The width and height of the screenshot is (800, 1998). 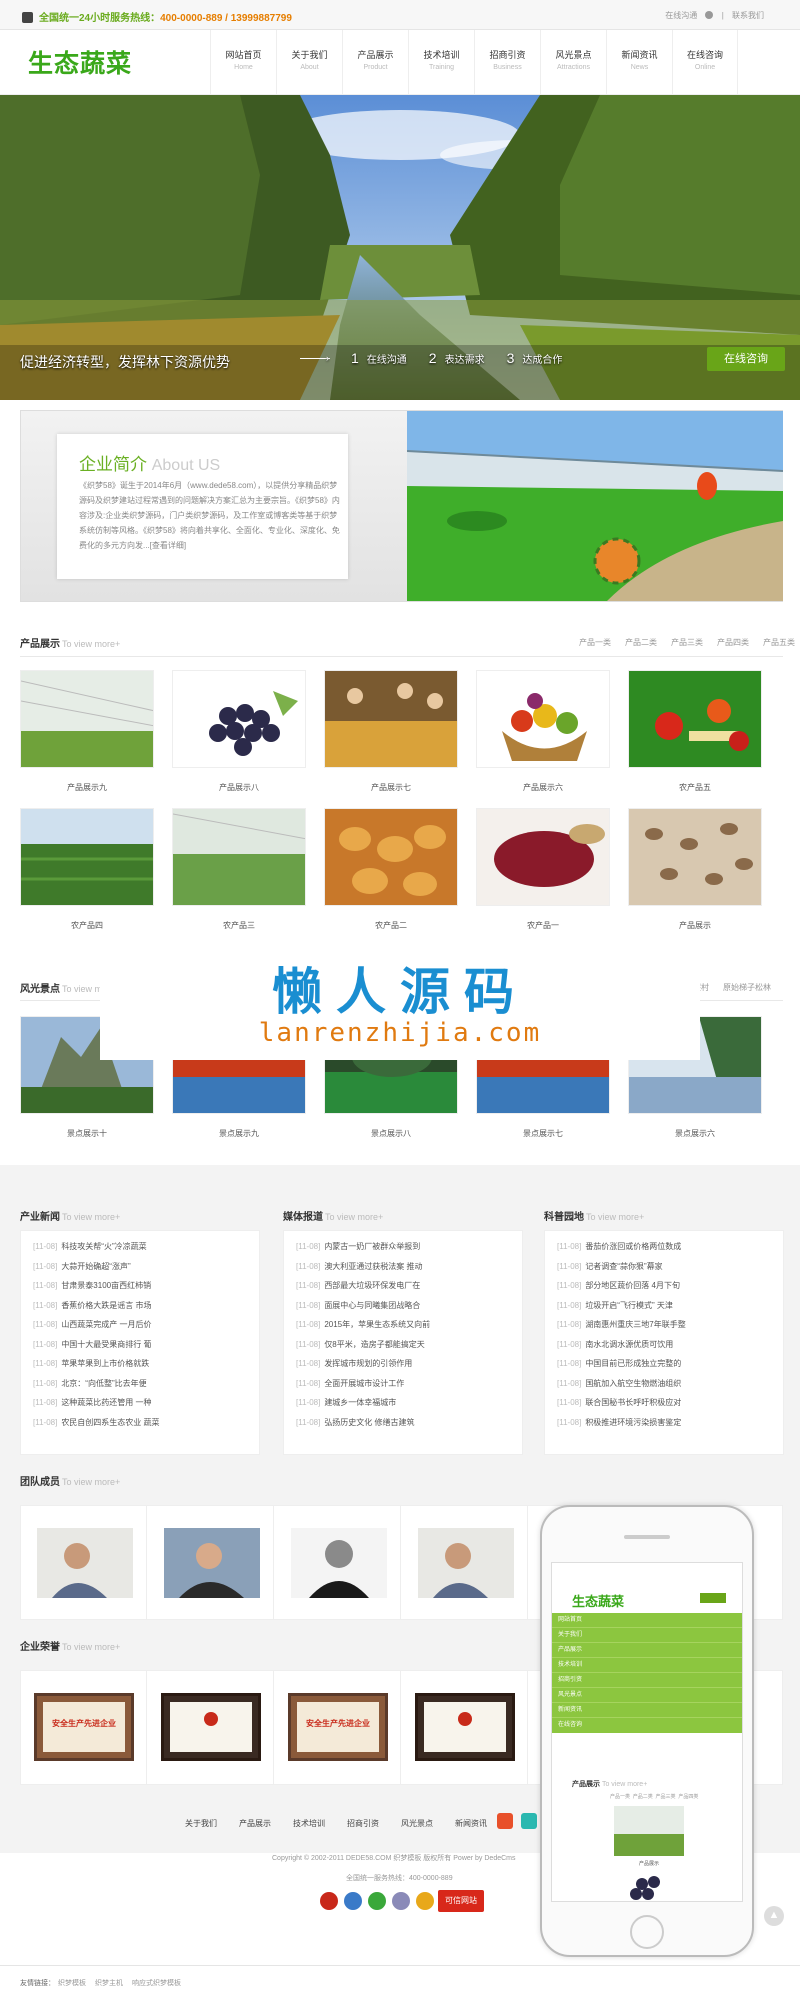 I want to click on tab-product-cat-3: 产品三类, so click(x=687, y=642).